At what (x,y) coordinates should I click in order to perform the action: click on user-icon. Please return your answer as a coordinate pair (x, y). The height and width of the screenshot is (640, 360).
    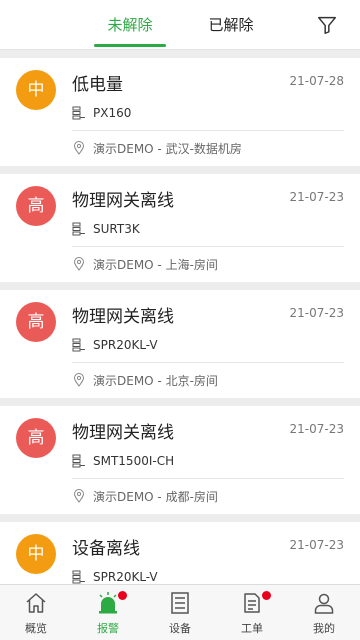
    Looking at the image, I should click on (324, 603).